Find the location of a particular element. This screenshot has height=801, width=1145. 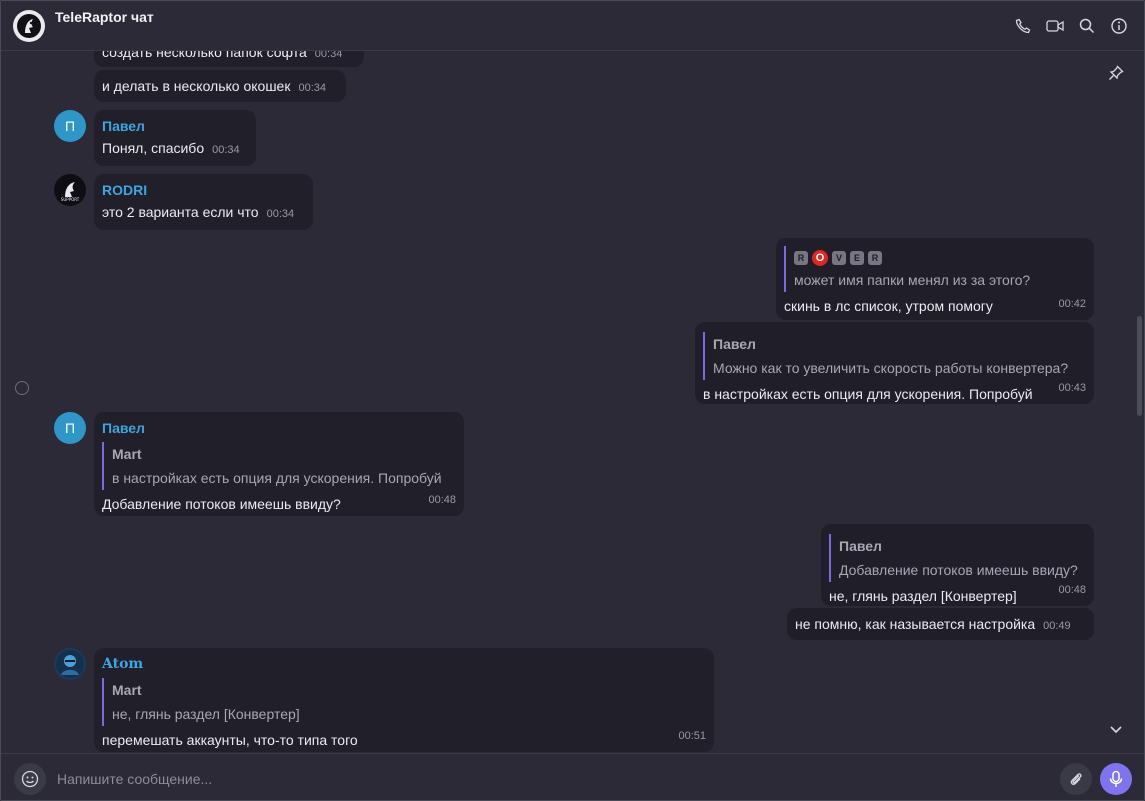

avatar: SUPPORT is located at coordinates (70, 190).